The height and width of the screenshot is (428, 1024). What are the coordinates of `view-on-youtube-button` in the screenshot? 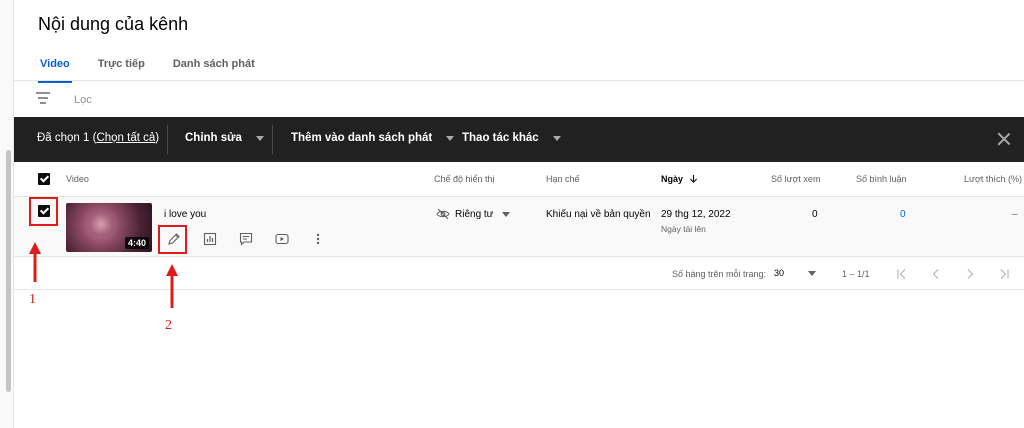 It's located at (290, 240).